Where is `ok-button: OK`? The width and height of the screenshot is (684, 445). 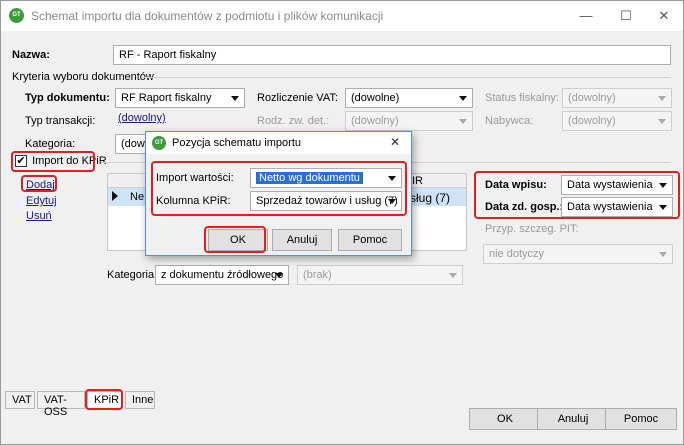
ok-button: OK is located at coordinates (505, 419).